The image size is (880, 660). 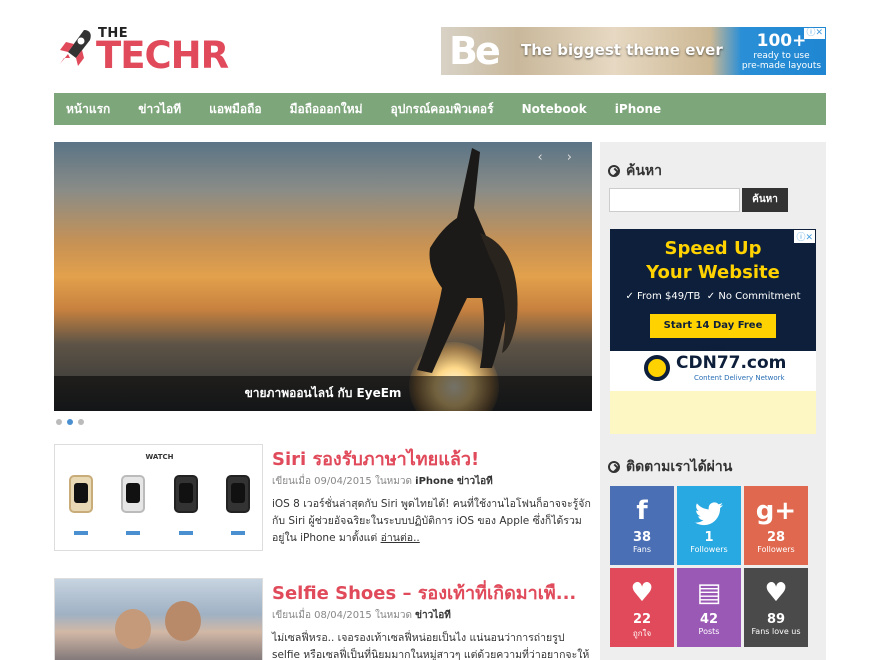 What do you see at coordinates (713, 272) in the screenshot?
I see `ad-headline-2: Your Website` at bounding box center [713, 272].